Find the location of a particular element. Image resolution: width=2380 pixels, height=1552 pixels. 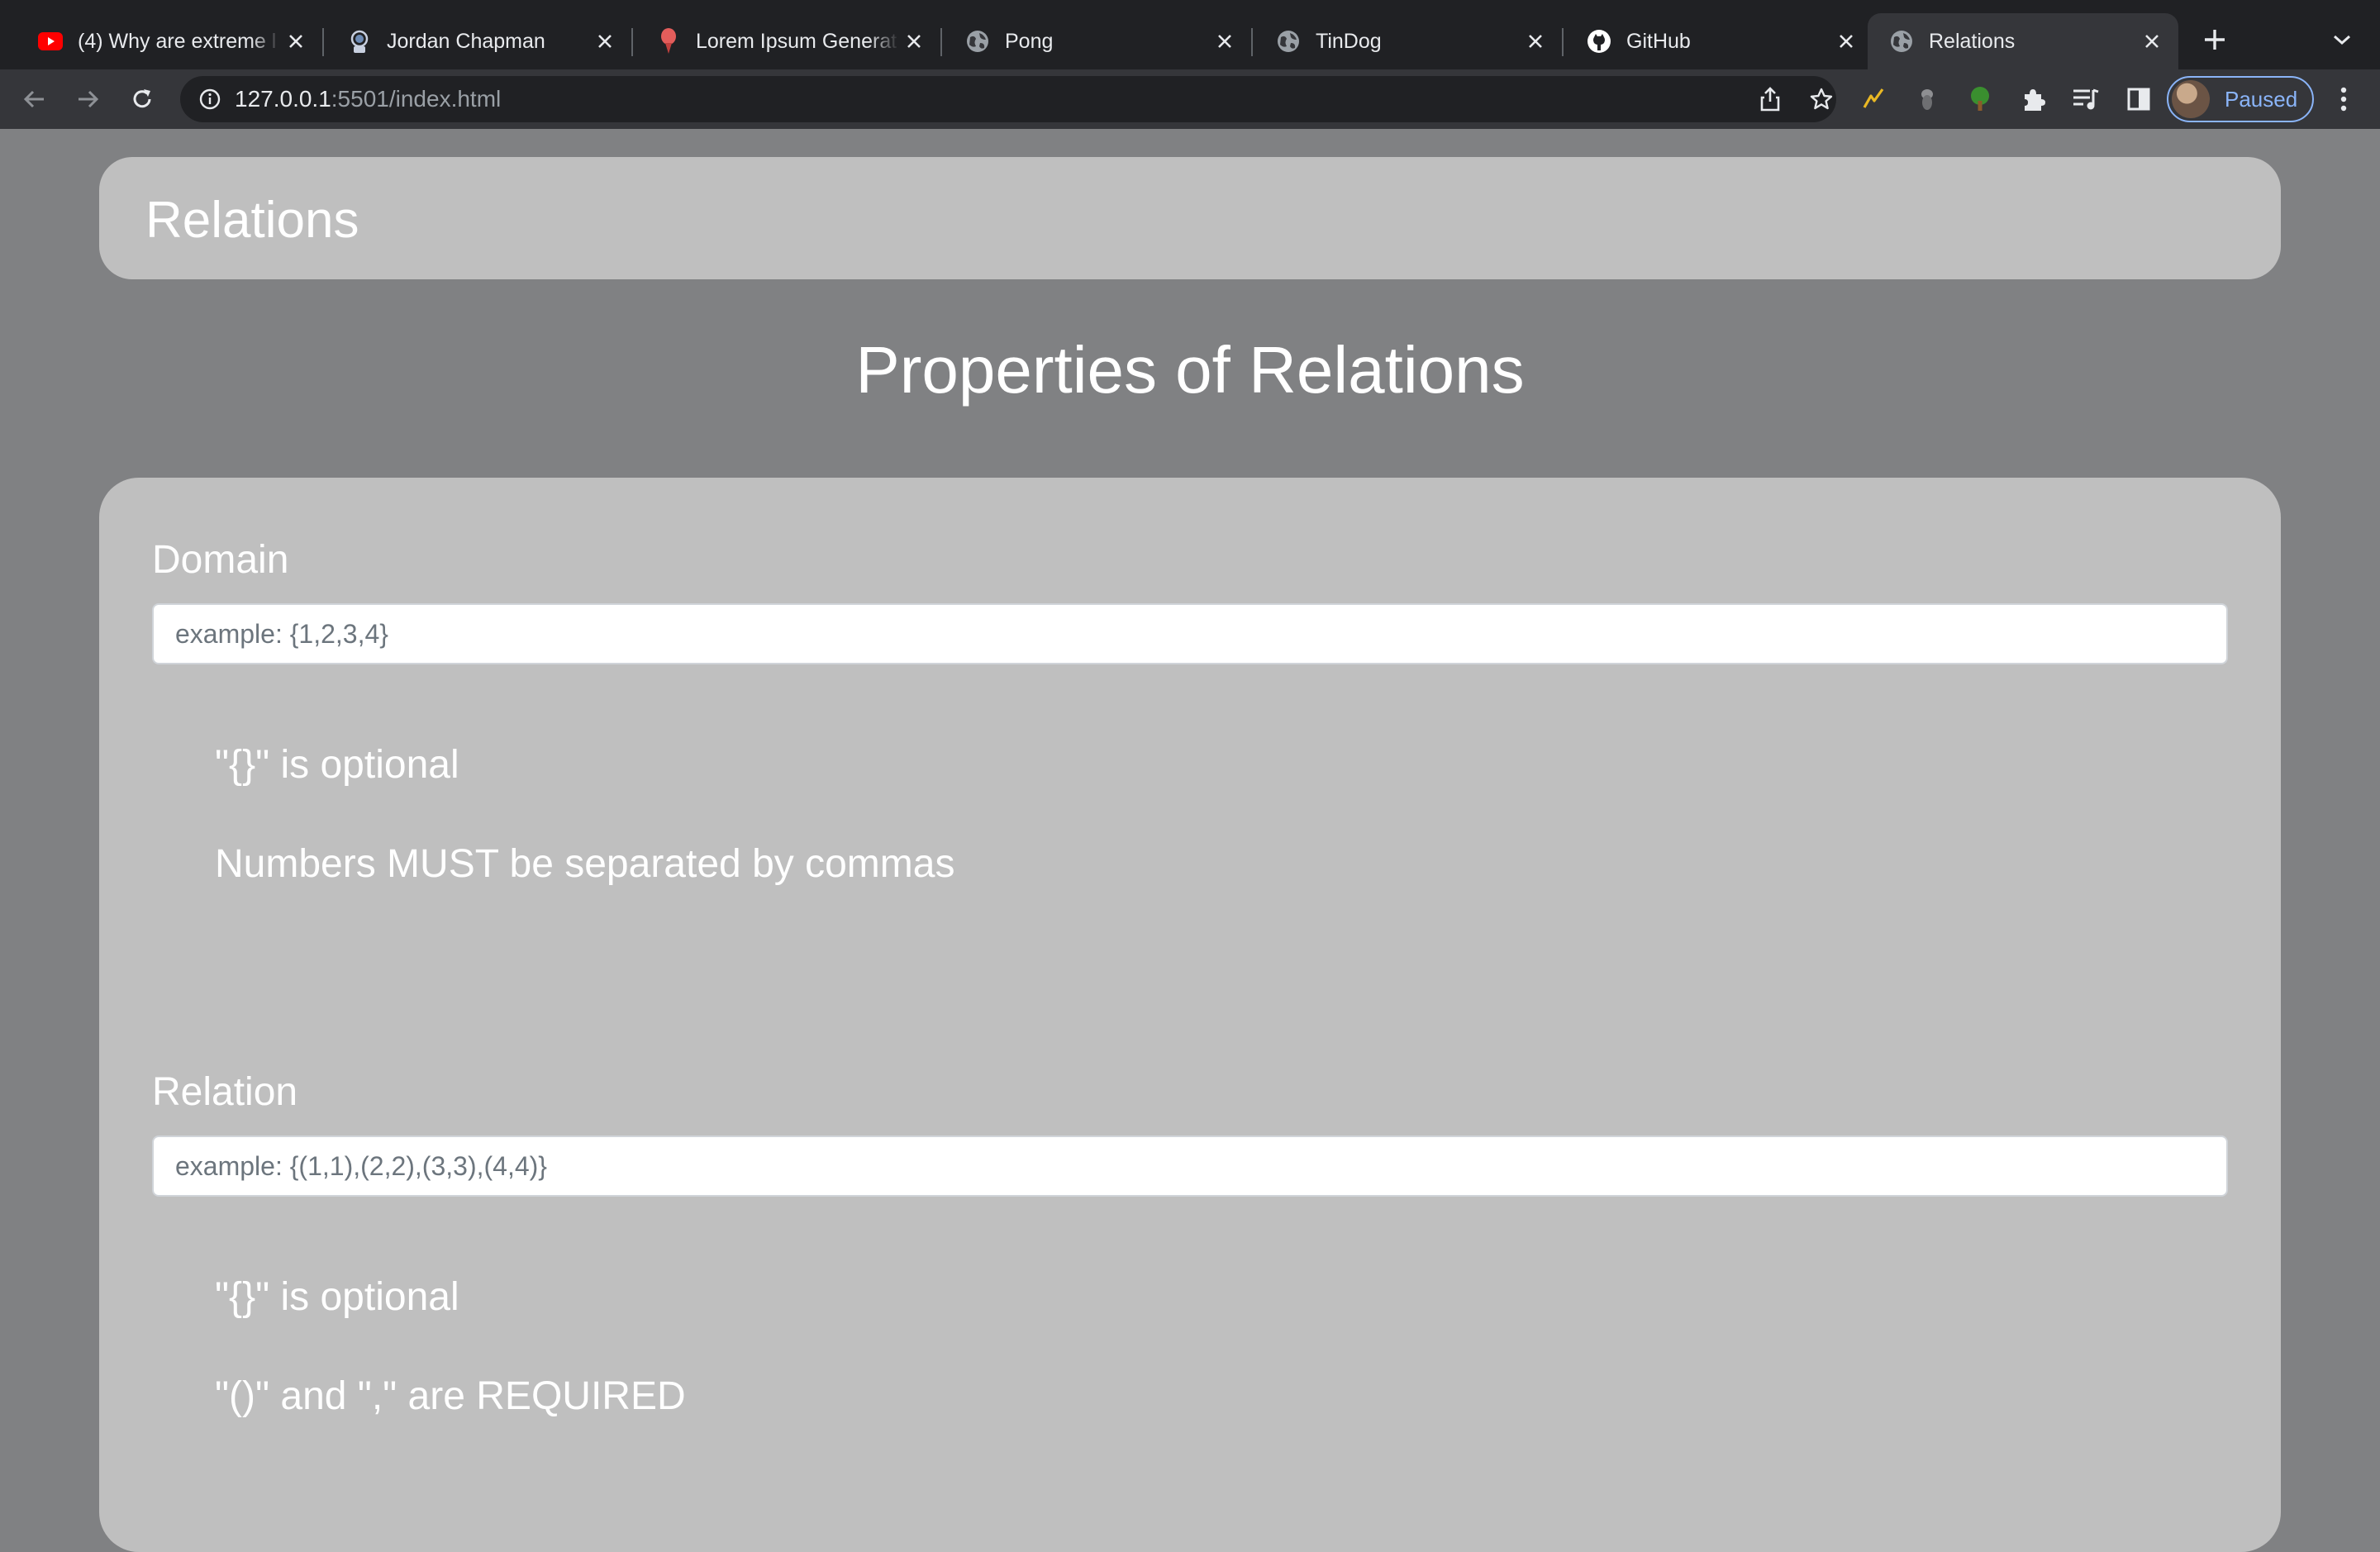

profile-status: Paused is located at coordinates (2261, 99).